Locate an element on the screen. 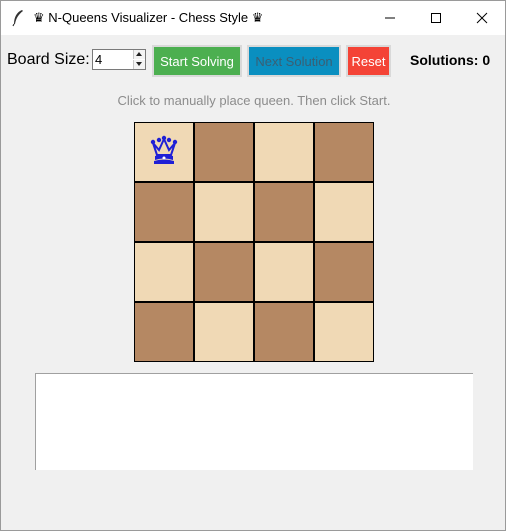 The image size is (506, 531). board-size-label: Board Size: is located at coordinates (48, 59).